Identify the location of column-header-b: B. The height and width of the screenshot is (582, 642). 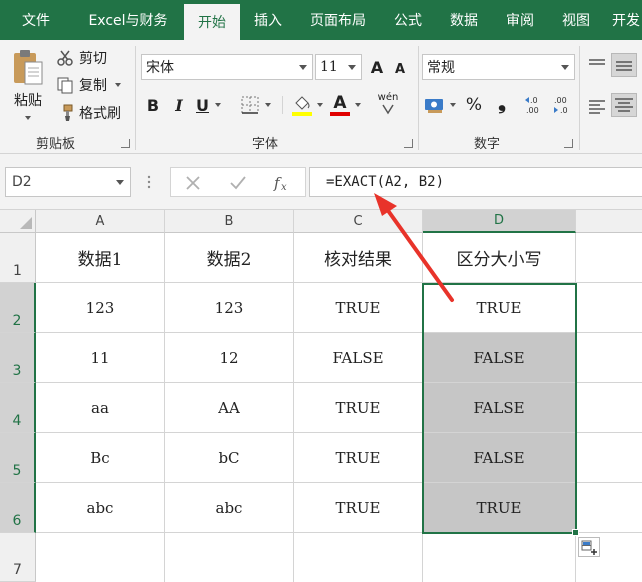
(229, 221).